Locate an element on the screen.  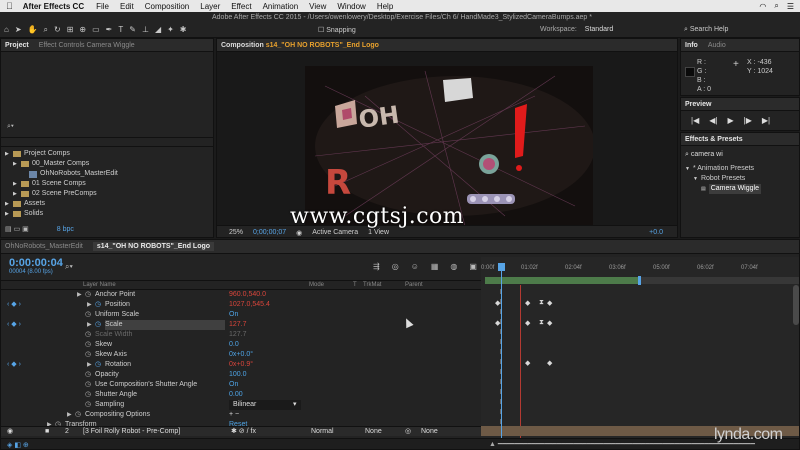
property-value: 960.0,540.0 is located at coordinates (247, 295).